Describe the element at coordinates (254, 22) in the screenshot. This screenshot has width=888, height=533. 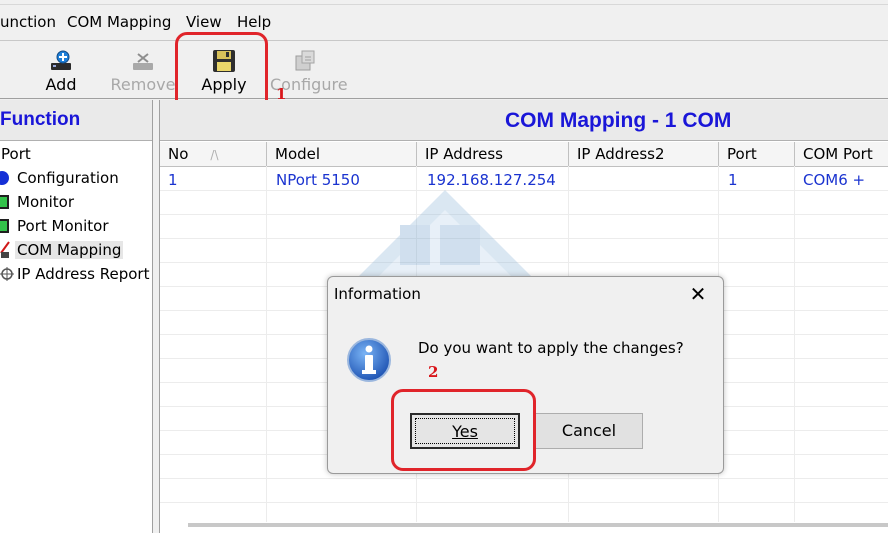
I see `menu-help: Help` at that location.